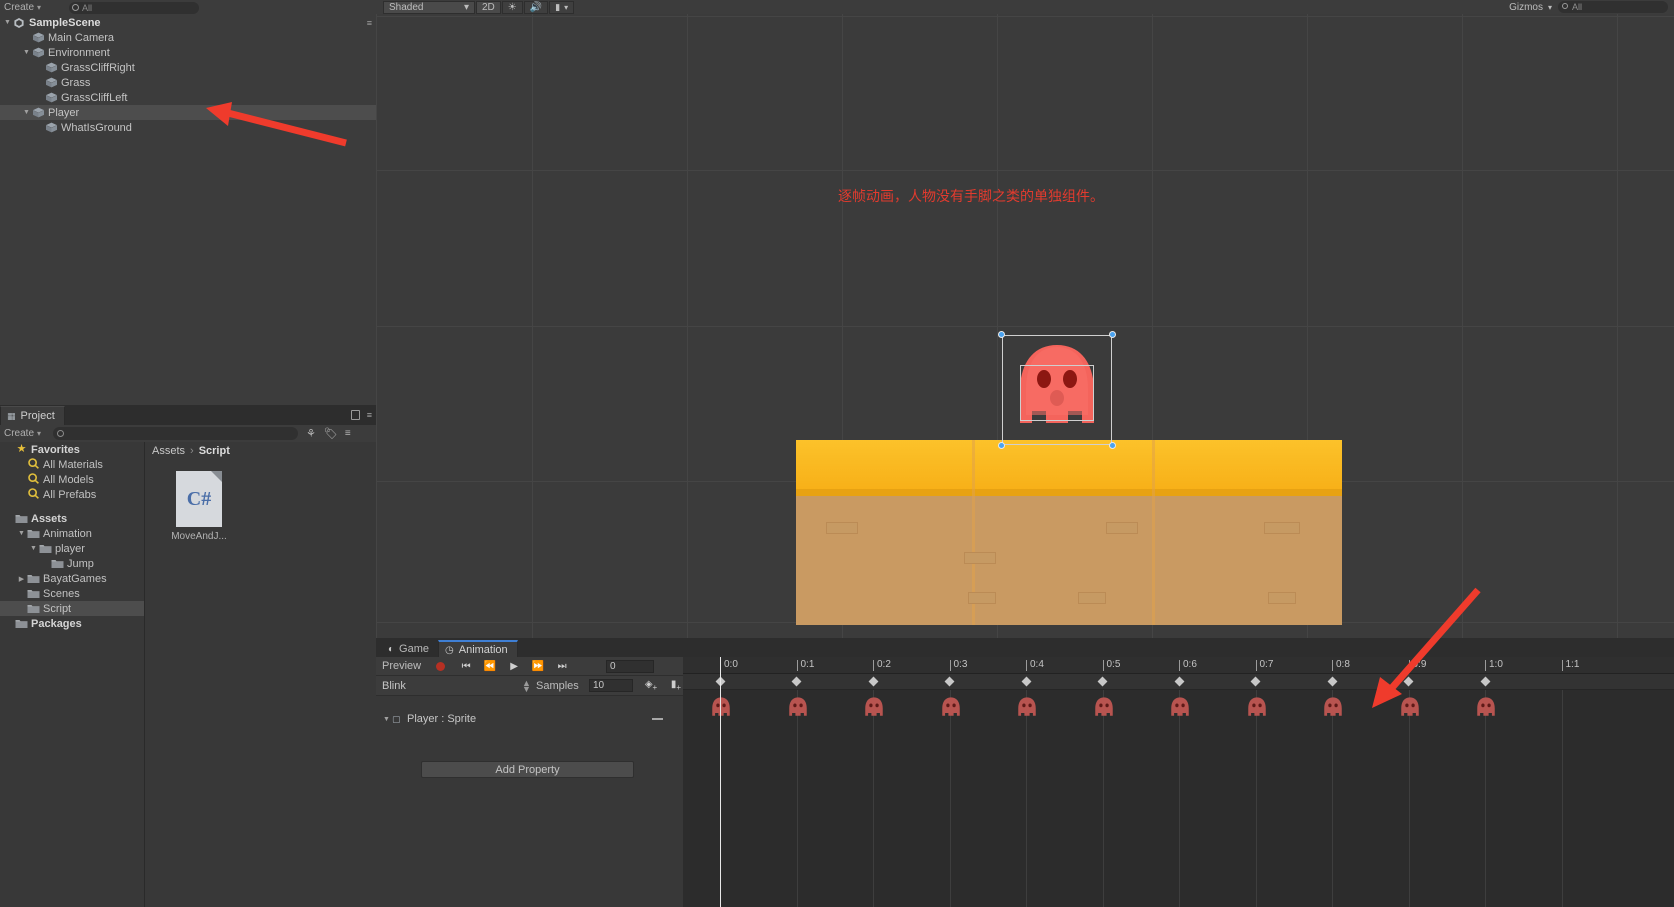 Image resolution: width=1674 pixels, height=907 pixels. What do you see at coordinates (512, 7) in the screenshot?
I see `scene-lighting-toggle: ☀` at bounding box center [512, 7].